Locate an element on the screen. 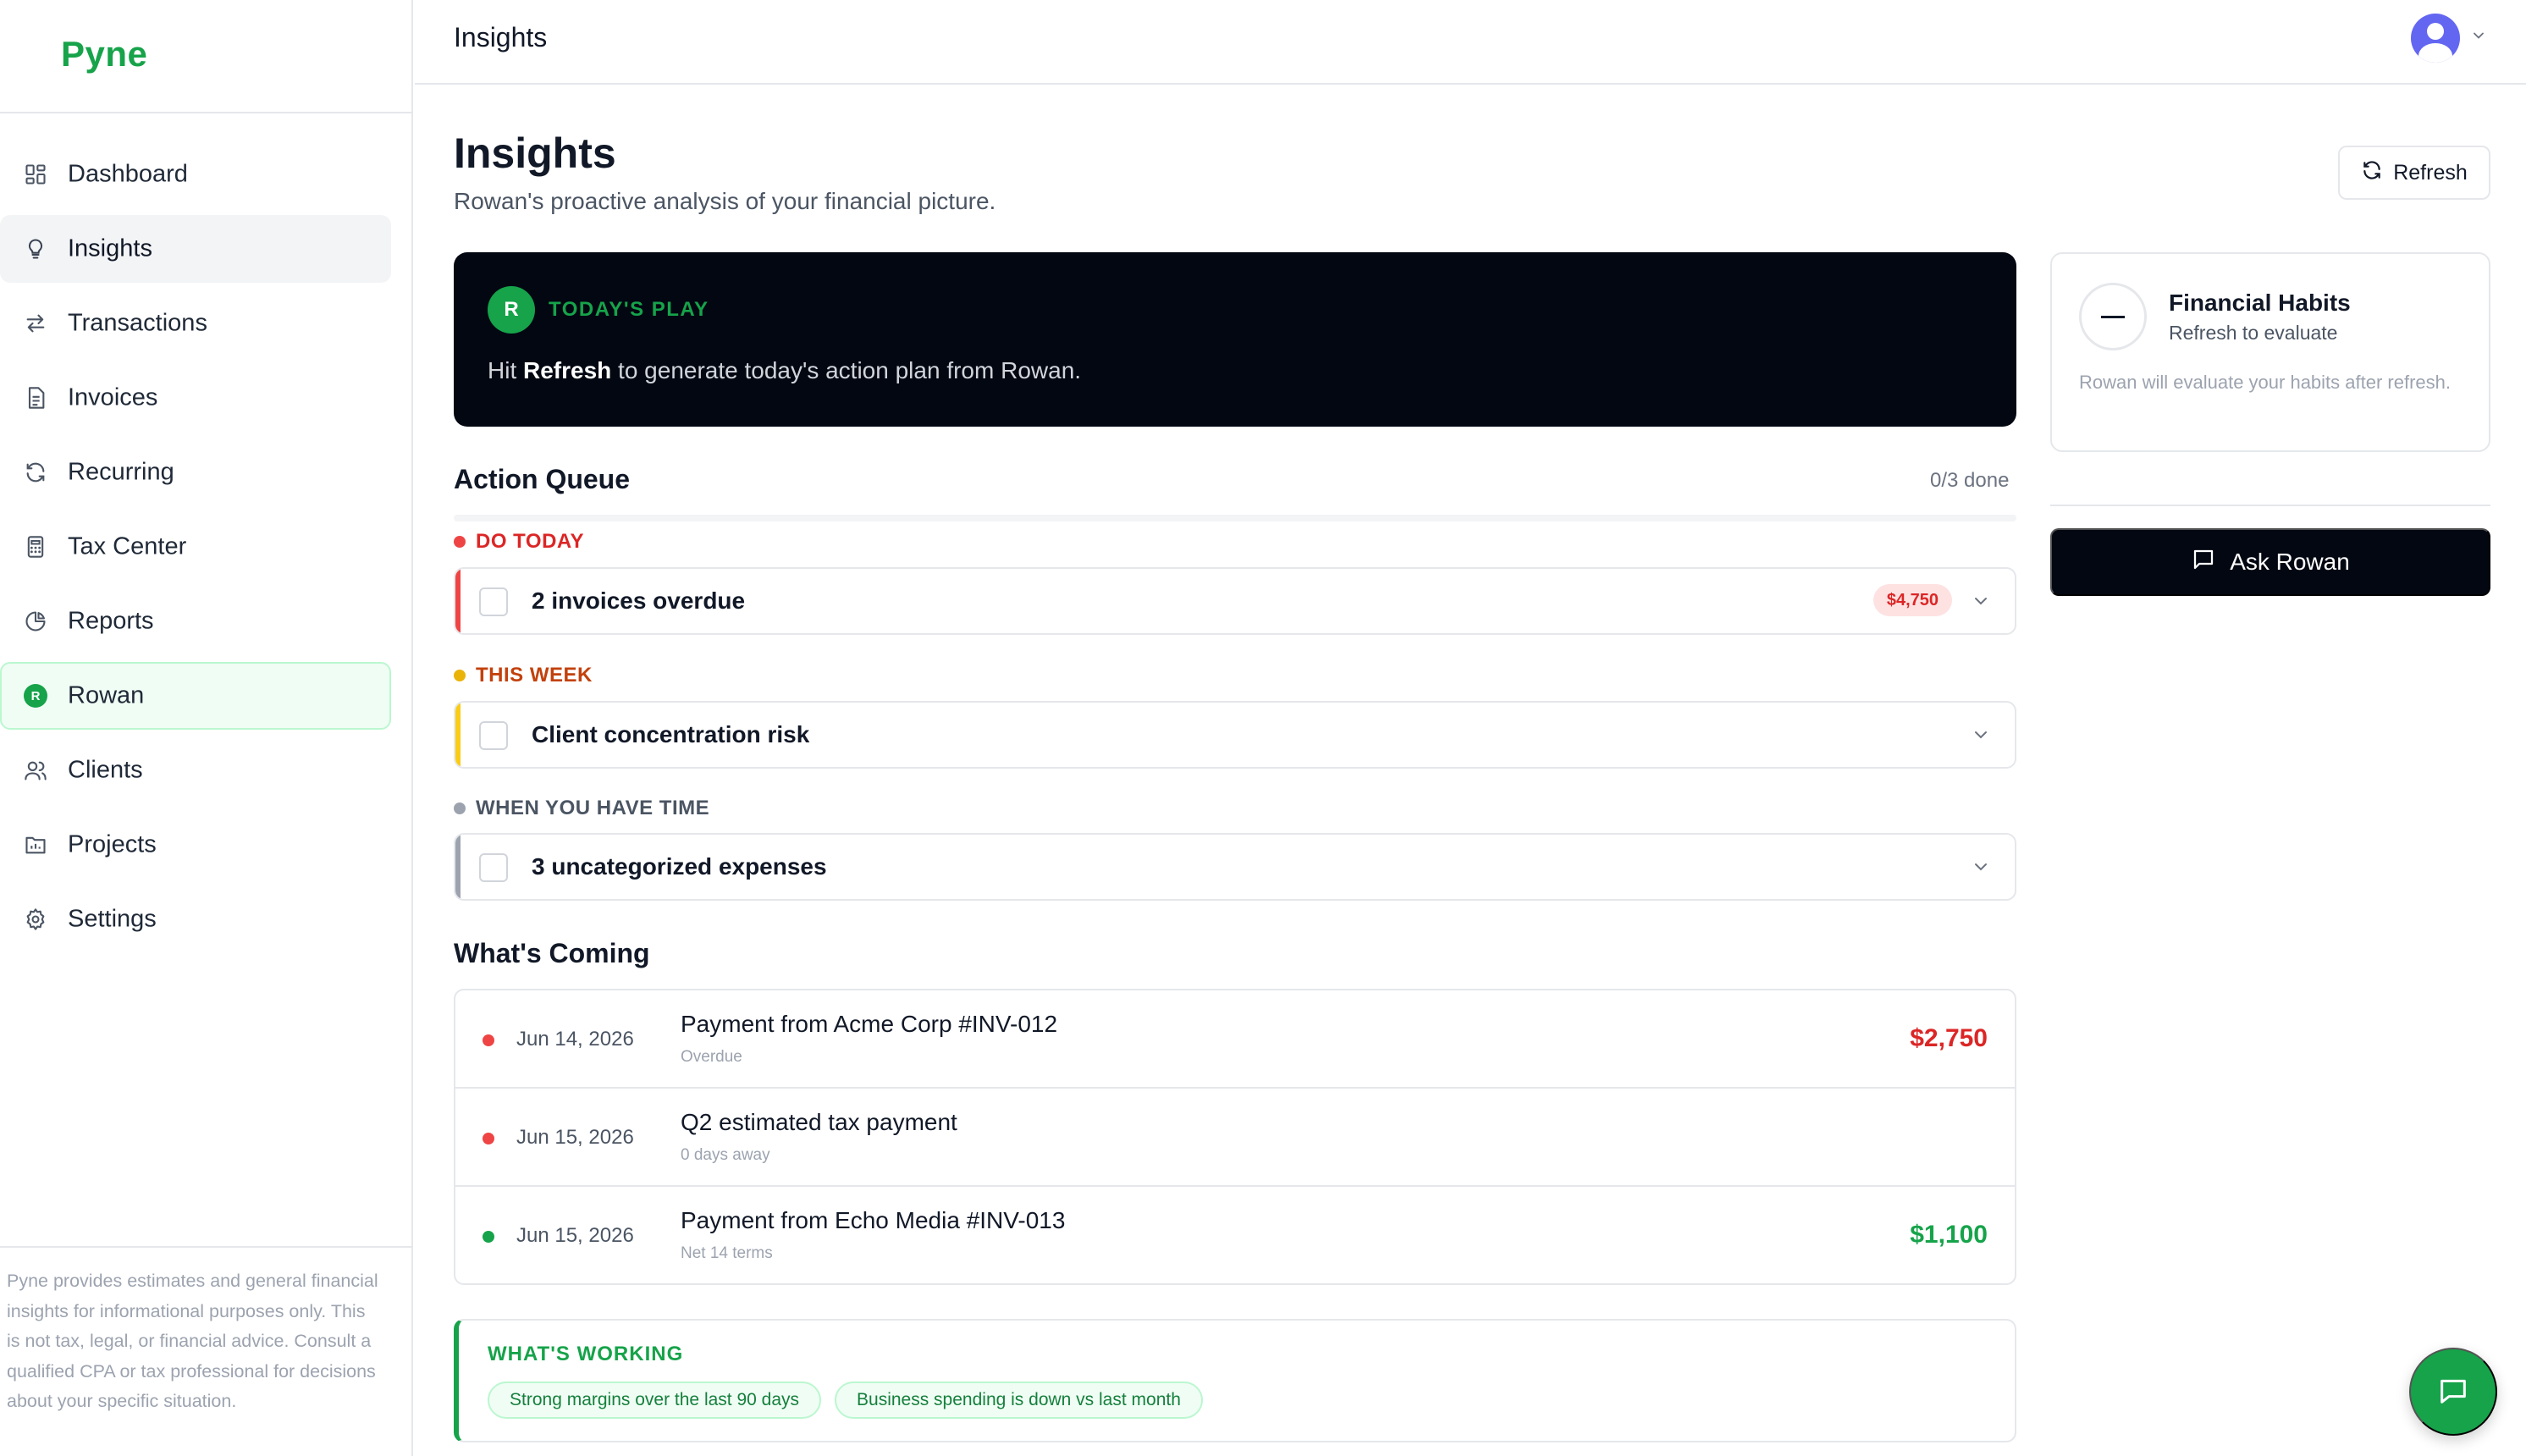 The image size is (2526, 1456). insight-chip: Business spending is down vs last month is located at coordinates (1019, 1400).